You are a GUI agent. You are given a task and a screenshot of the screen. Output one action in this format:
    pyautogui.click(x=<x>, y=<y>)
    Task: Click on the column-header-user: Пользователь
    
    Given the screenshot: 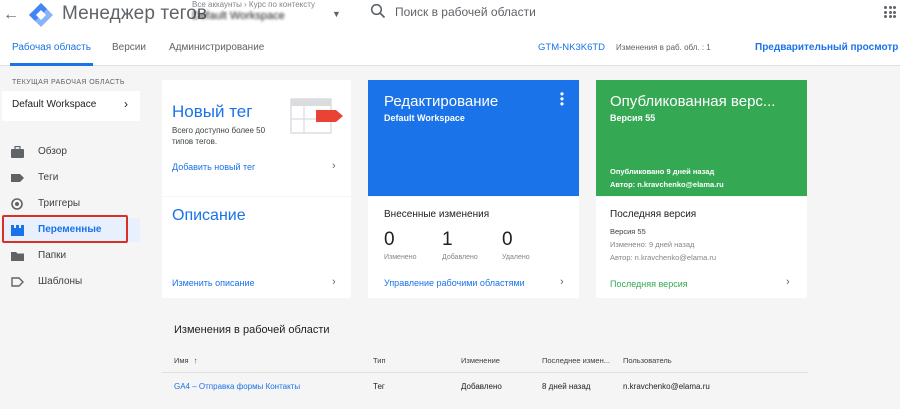 What is the action you would take?
    pyautogui.click(x=647, y=360)
    